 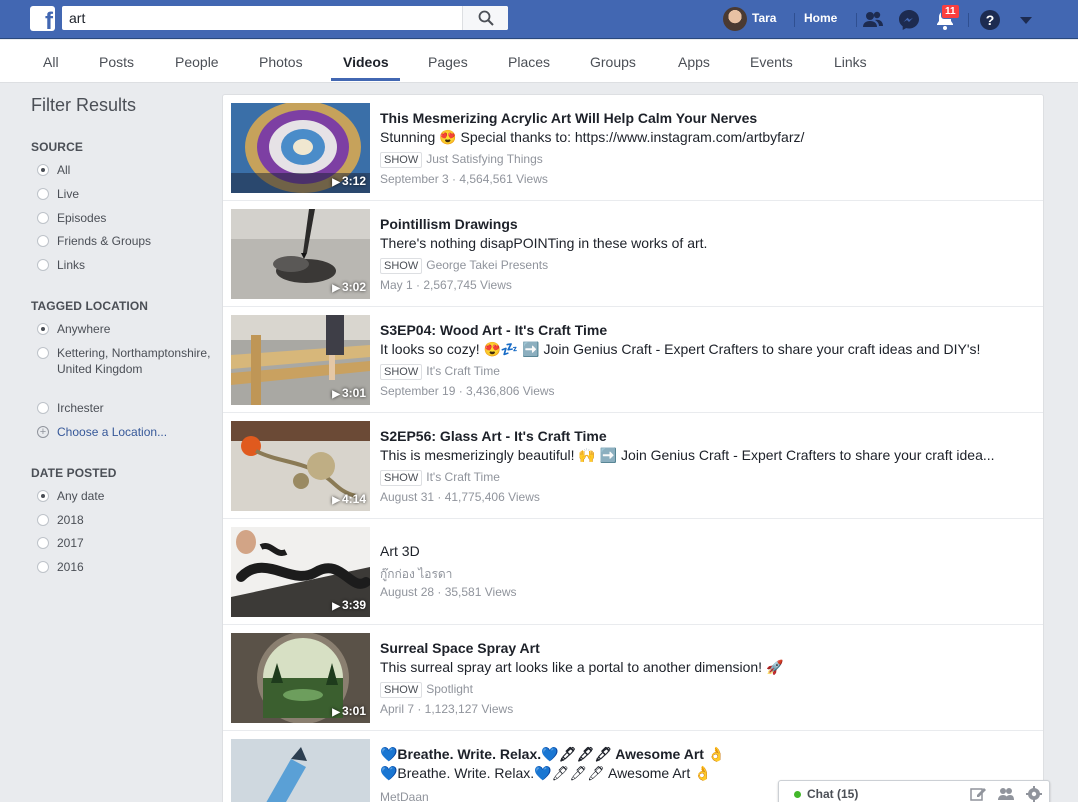 What do you see at coordinates (366, 62) in the screenshot?
I see `tab-videos: Videos` at bounding box center [366, 62].